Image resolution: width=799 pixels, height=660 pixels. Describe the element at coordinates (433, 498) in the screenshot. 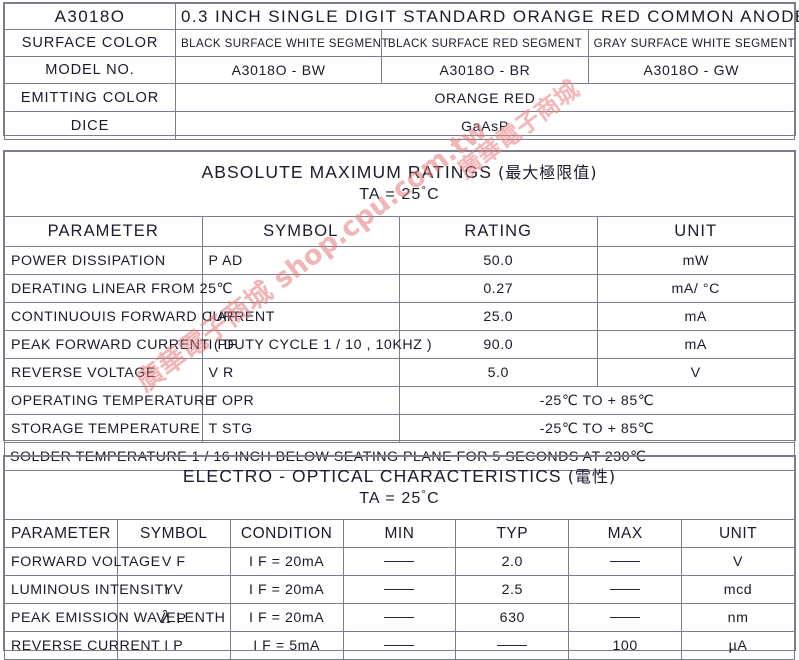

I see `eo-subtitle-suffix: C` at that location.